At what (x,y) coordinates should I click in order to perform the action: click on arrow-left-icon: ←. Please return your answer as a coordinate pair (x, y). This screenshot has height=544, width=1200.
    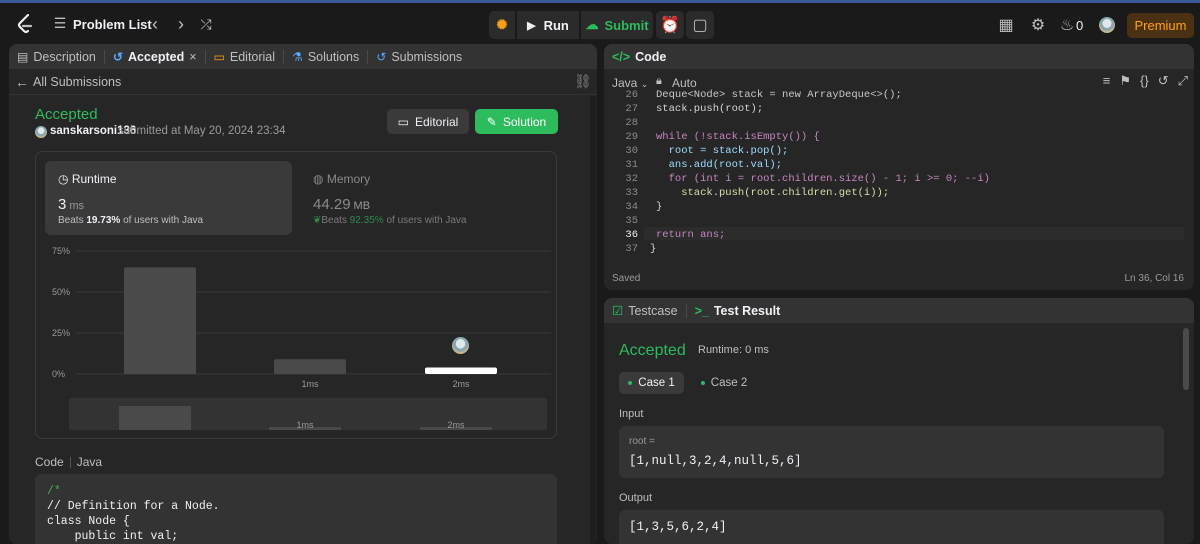
    Looking at the image, I should click on (22, 82).